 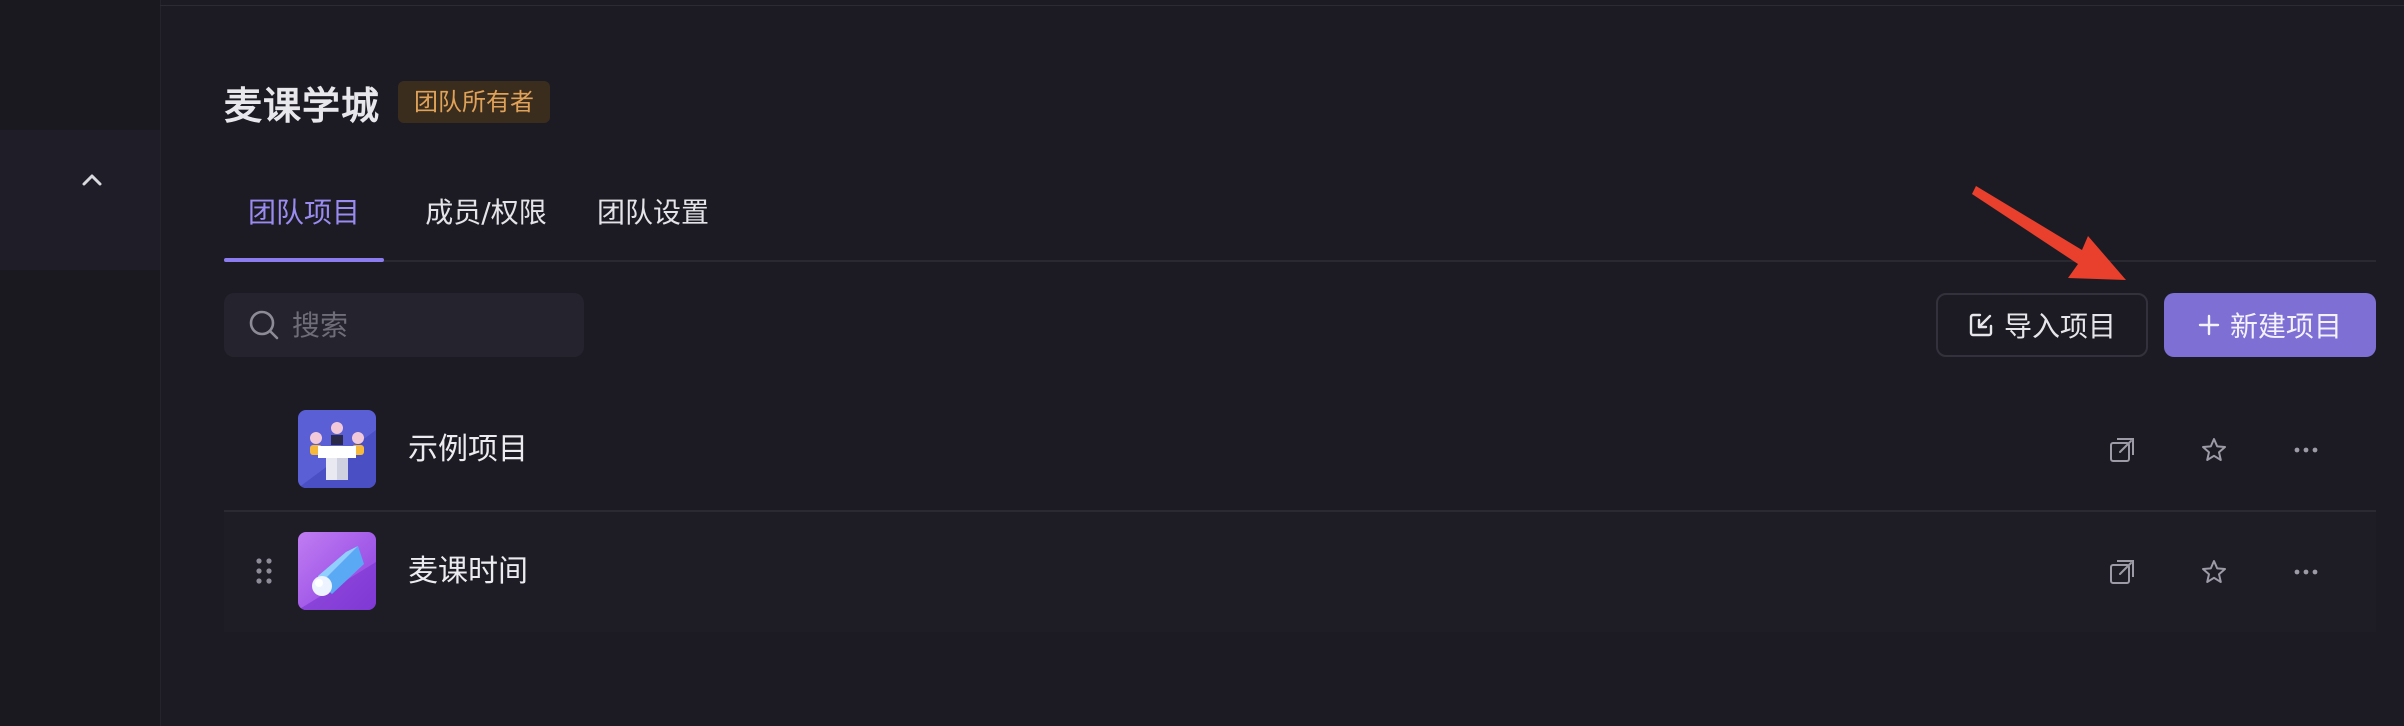 I want to click on project-row: 麦课时间, so click(x=1300, y=572).